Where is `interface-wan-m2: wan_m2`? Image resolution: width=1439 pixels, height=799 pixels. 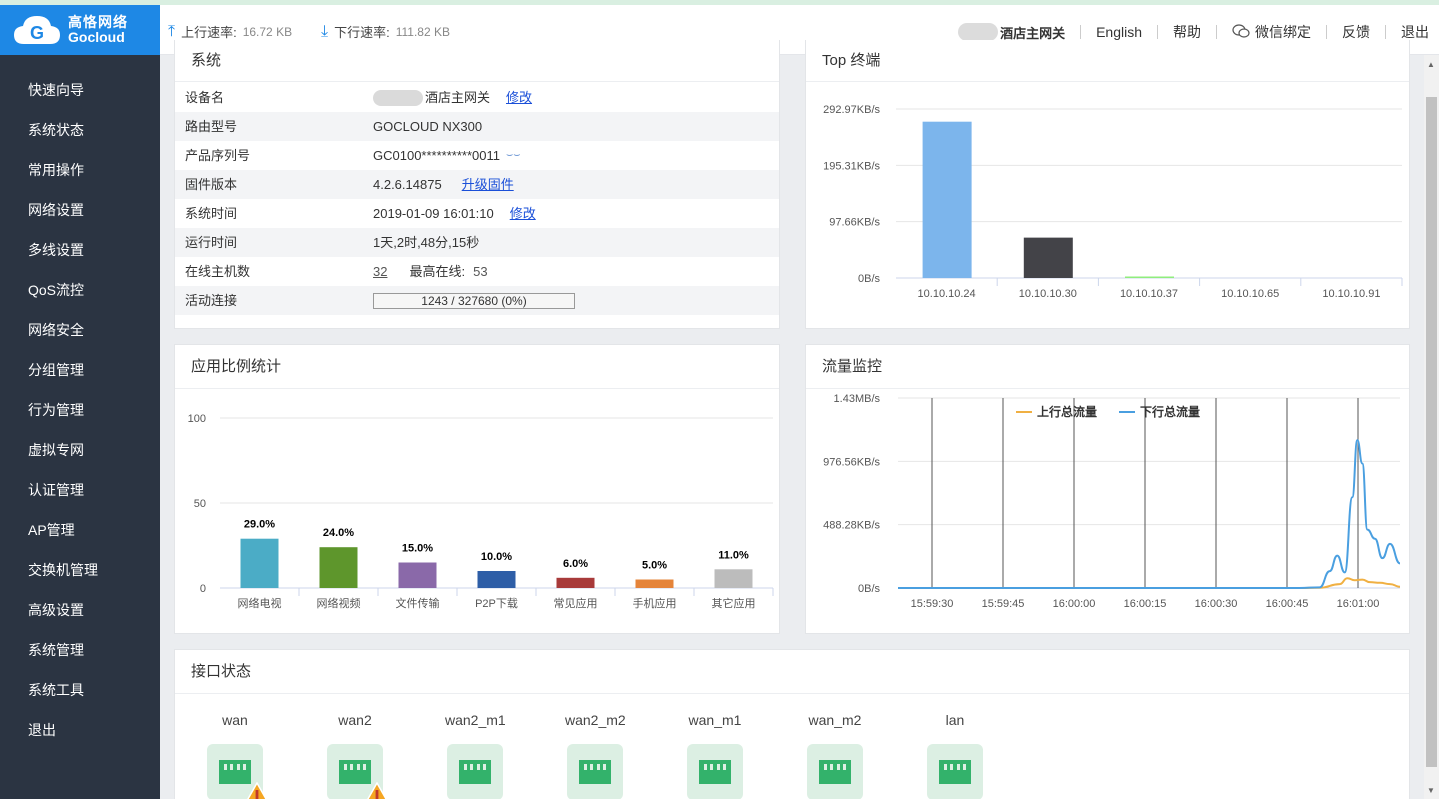
interface-wan-m2: wan_m2 is located at coordinates (835, 755).